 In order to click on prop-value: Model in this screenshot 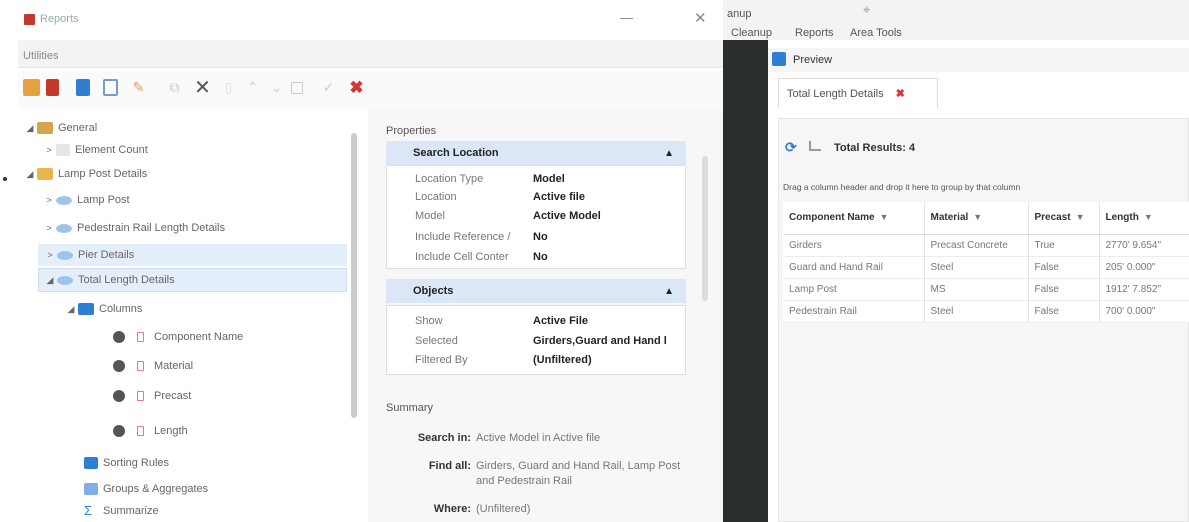, I will do `click(549, 179)`.